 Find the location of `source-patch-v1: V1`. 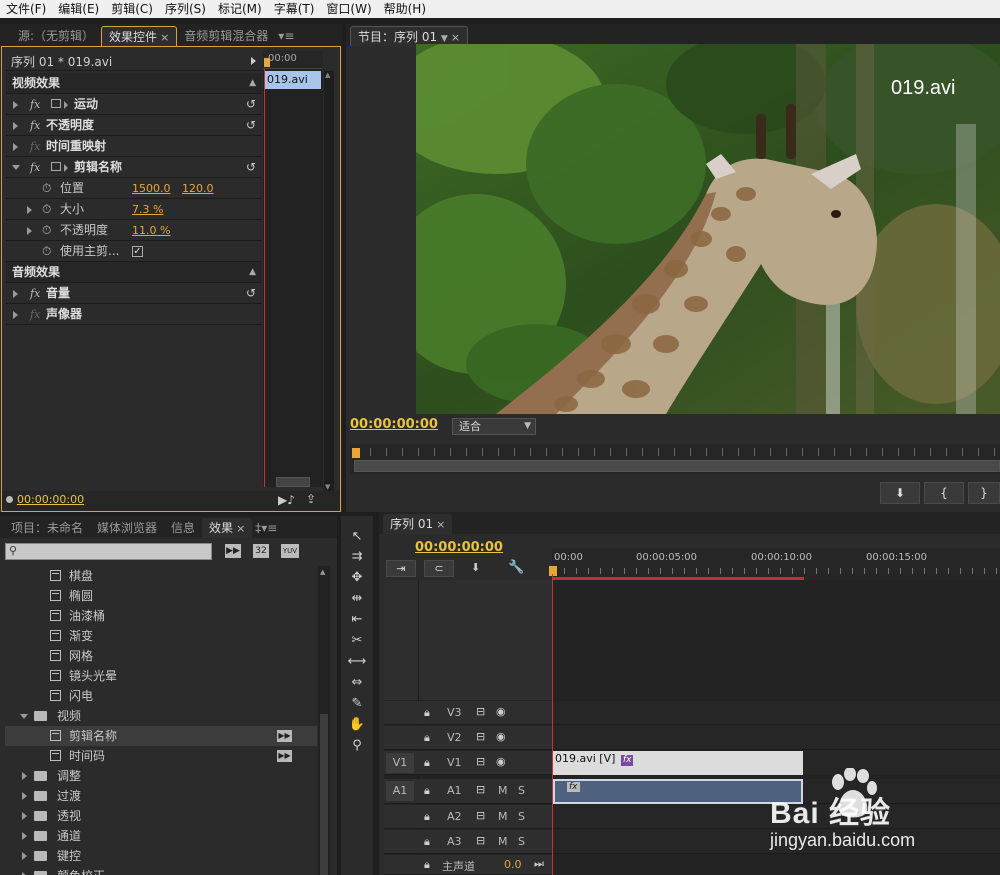

source-patch-v1: V1 is located at coordinates (400, 763).